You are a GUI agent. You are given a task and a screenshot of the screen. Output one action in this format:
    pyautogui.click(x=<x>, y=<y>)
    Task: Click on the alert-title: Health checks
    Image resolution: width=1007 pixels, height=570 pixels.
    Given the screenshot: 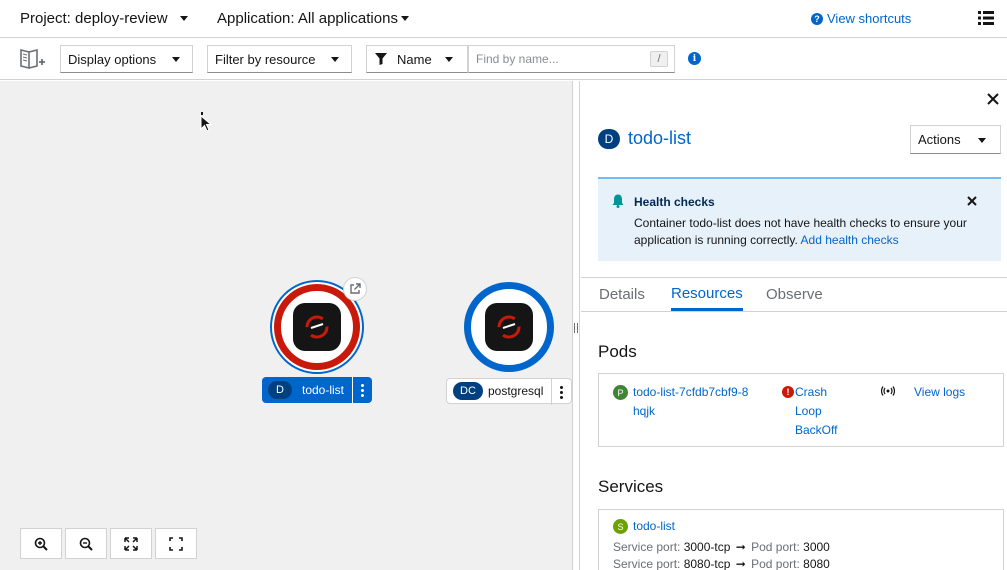 What is the action you would take?
    pyautogui.click(x=674, y=202)
    